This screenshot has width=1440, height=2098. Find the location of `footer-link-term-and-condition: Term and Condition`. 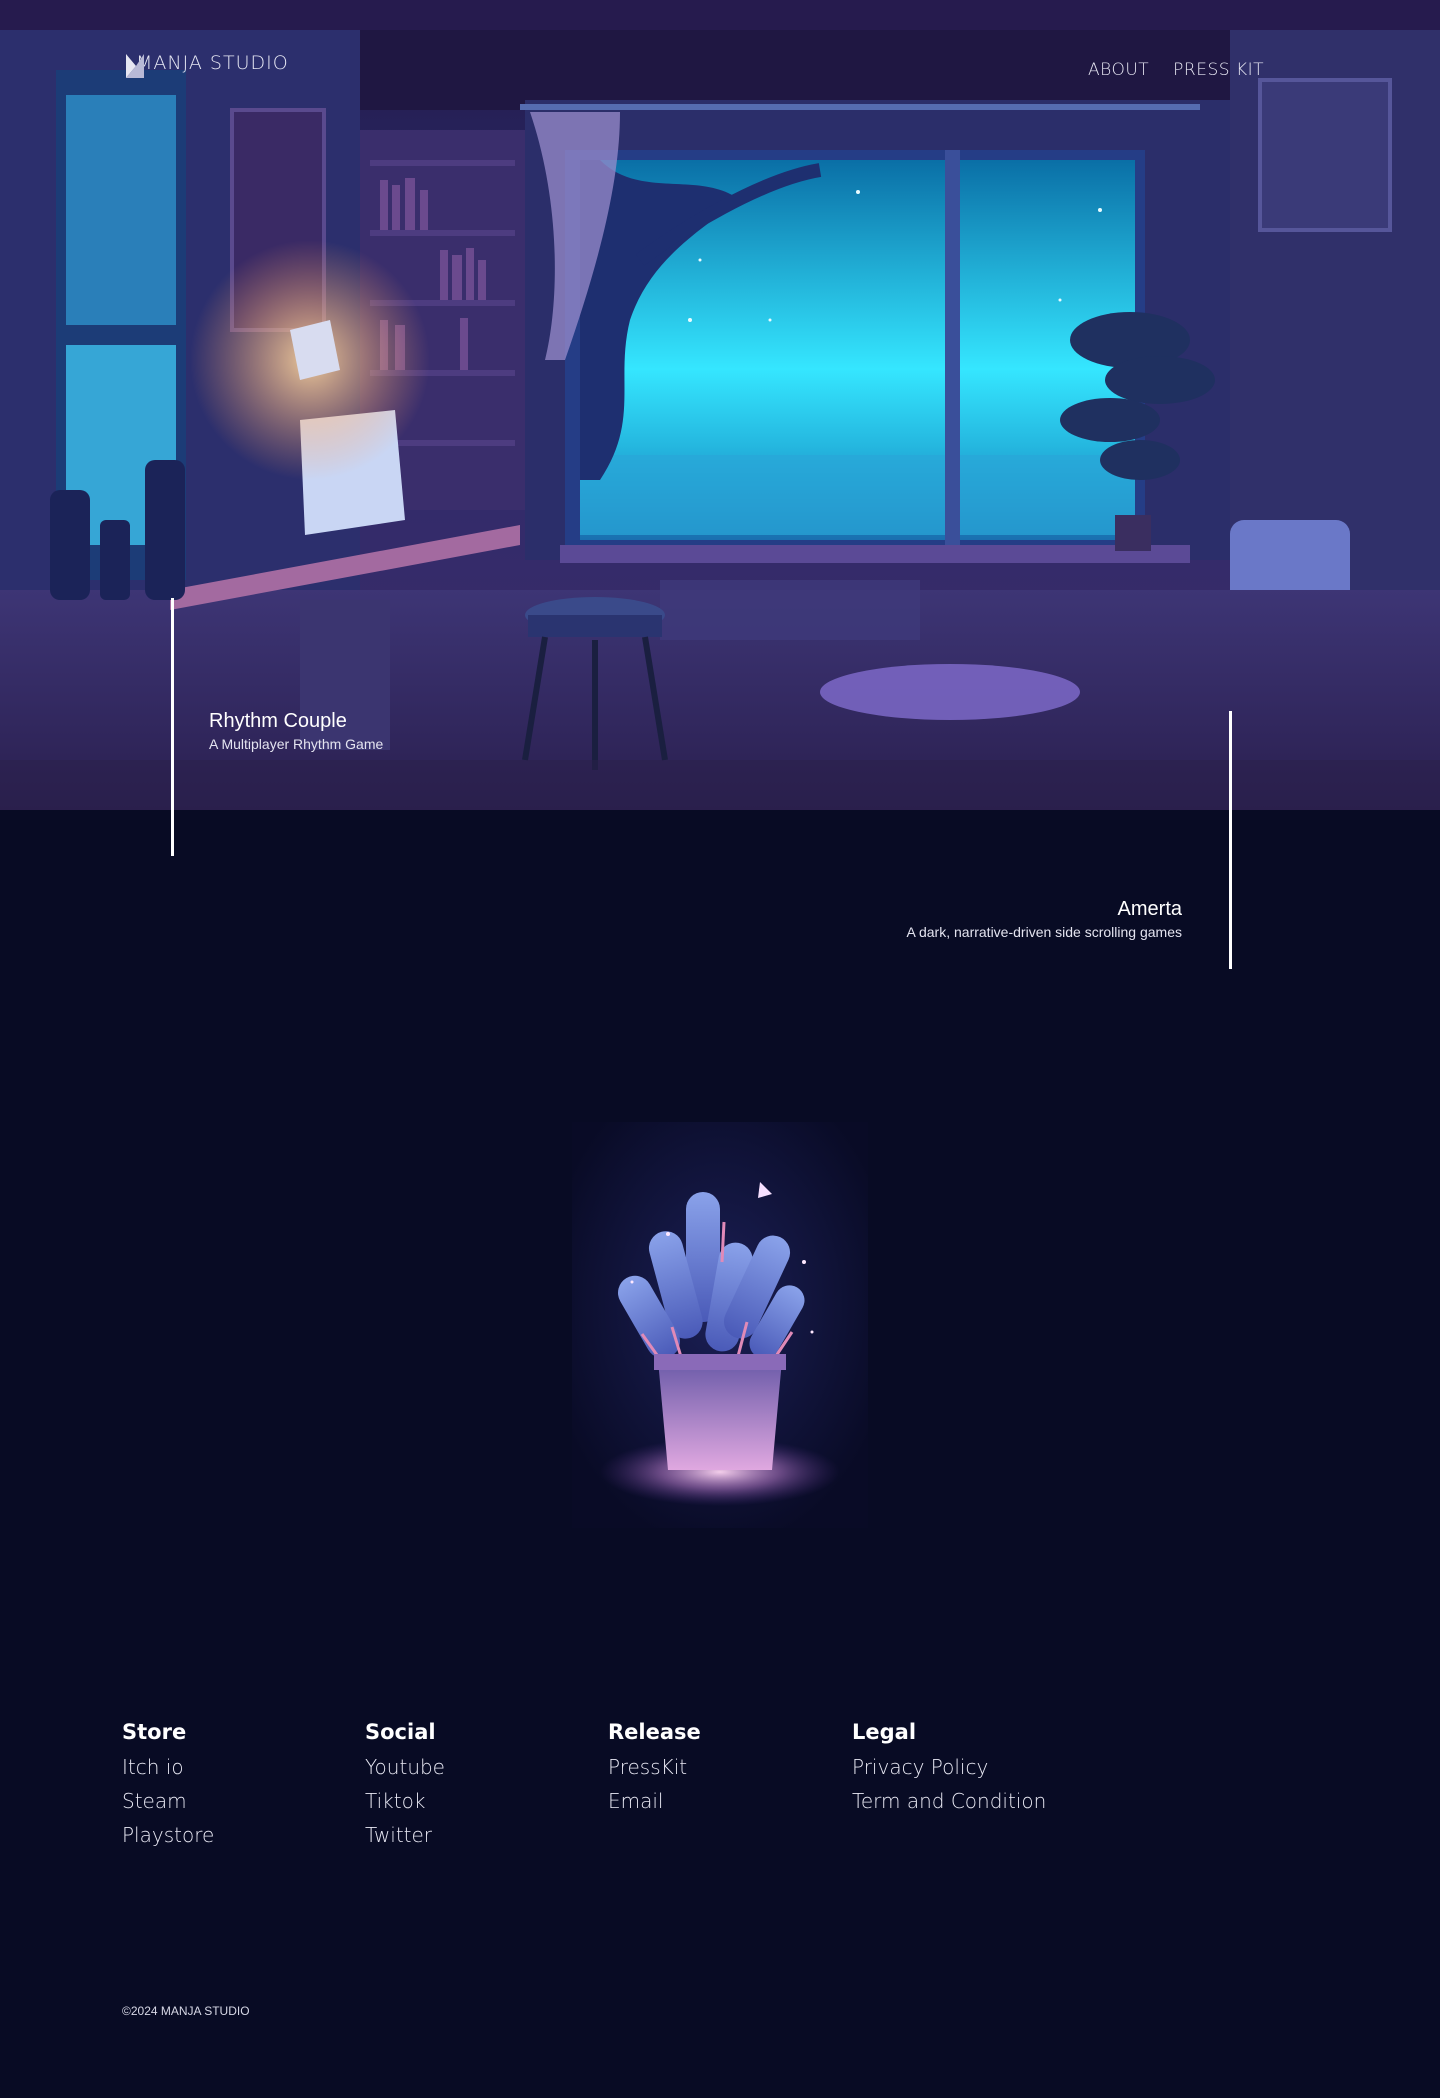

footer-link-term-and-condition: Term and Condition is located at coordinates (949, 1803).